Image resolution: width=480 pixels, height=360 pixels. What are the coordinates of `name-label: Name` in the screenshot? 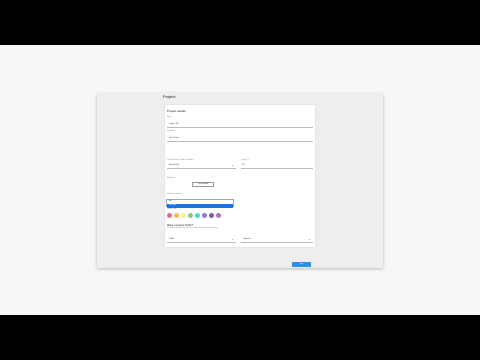 It's located at (169, 117).